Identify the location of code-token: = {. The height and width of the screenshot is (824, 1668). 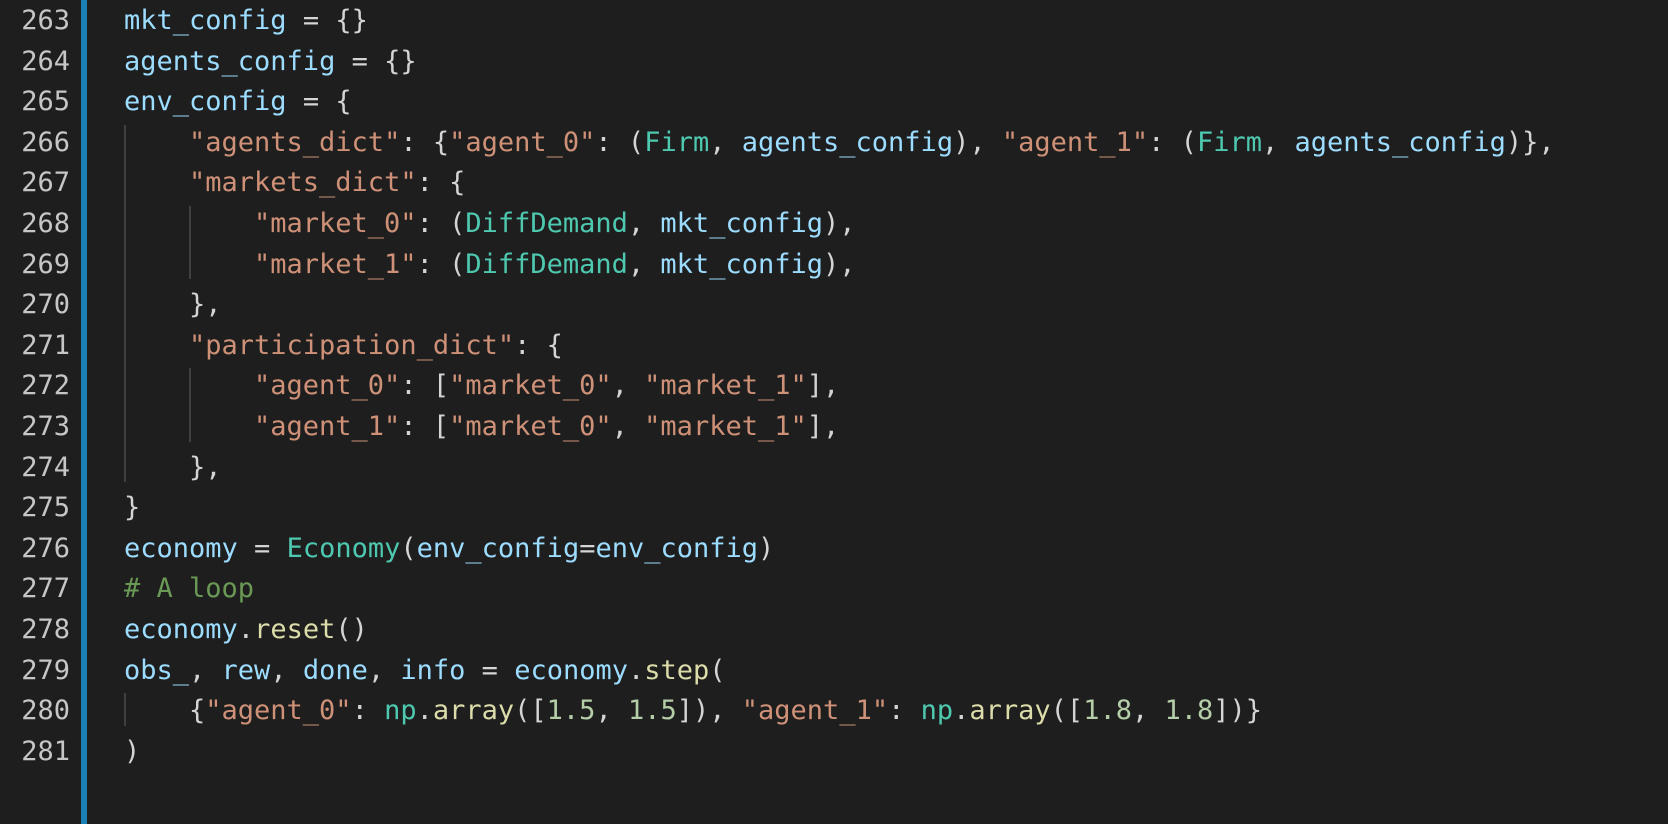
(319, 102).